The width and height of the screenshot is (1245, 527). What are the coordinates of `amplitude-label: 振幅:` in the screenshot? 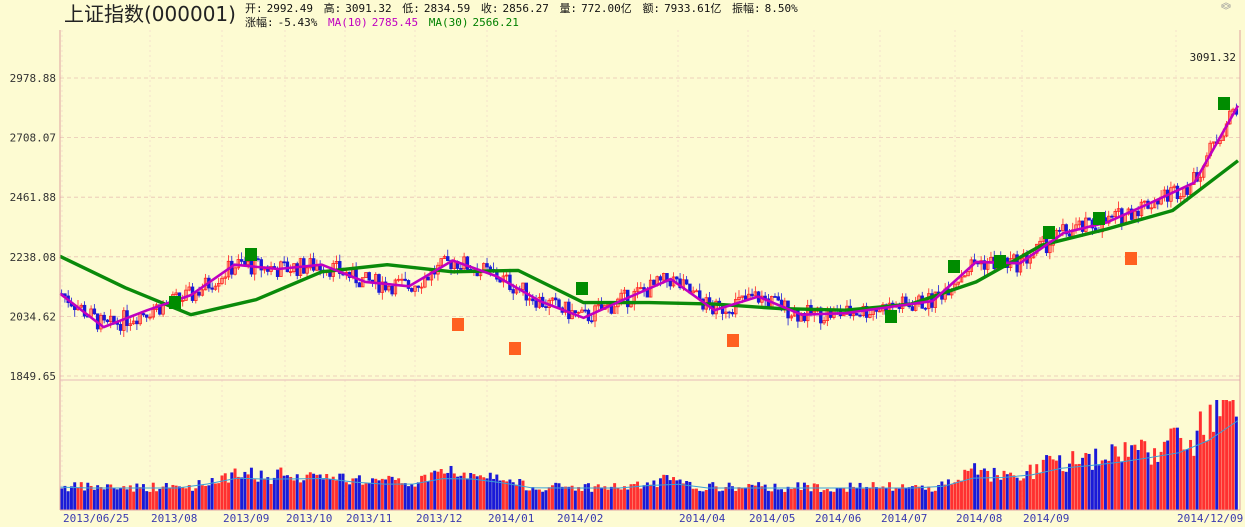 It's located at (746, 8).